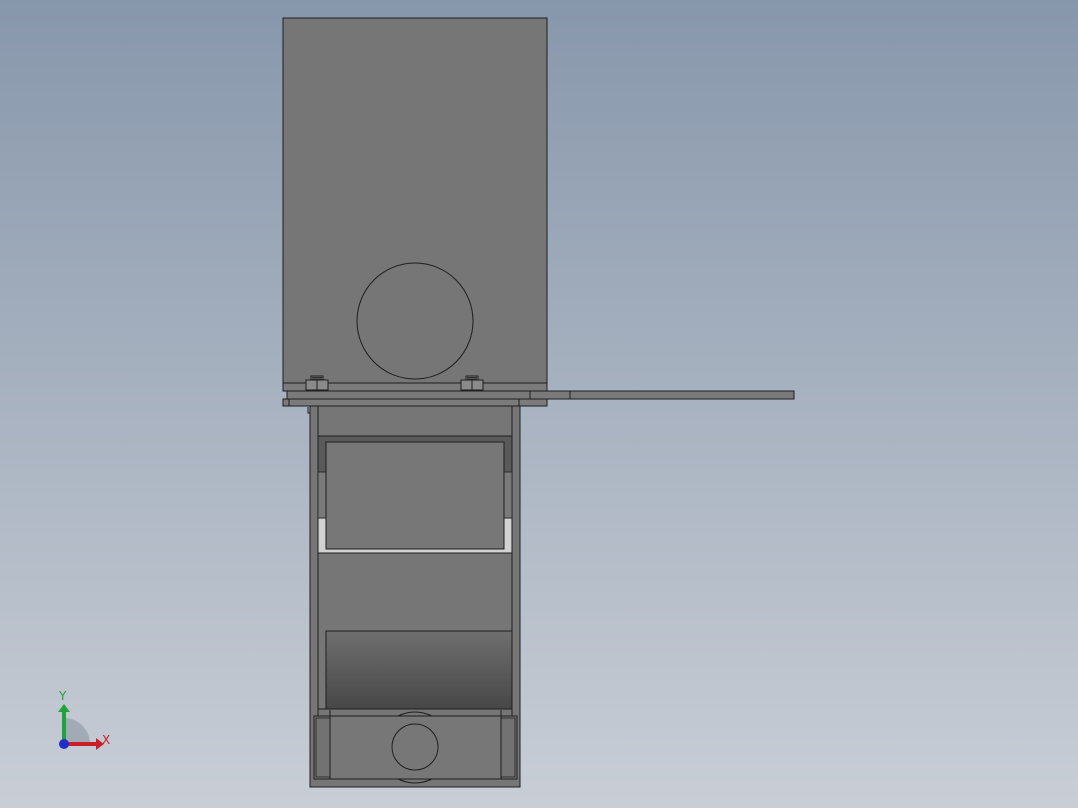 The width and height of the screenshot is (1078, 808). Describe the element at coordinates (415, 747) in the screenshot. I see `cap-bore-circle` at that location.